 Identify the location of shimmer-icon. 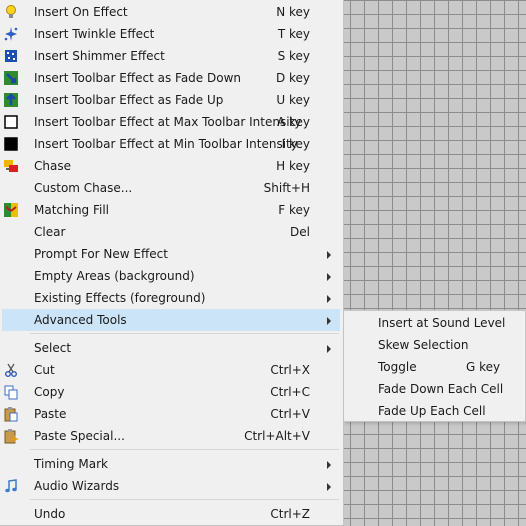
(11, 56).